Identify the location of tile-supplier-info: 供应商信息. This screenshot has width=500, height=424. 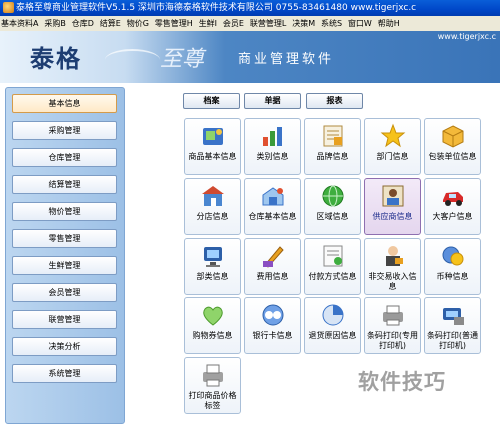
(392, 206).